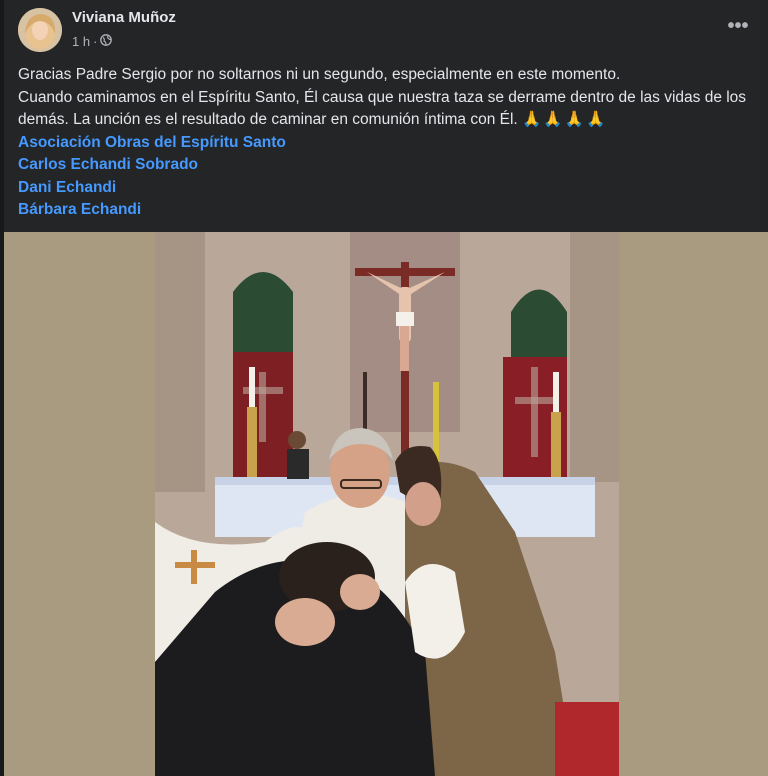 The image size is (768, 776). Describe the element at coordinates (388, 188) in the screenshot. I see `mention-link: Dani Echandi` at that location.